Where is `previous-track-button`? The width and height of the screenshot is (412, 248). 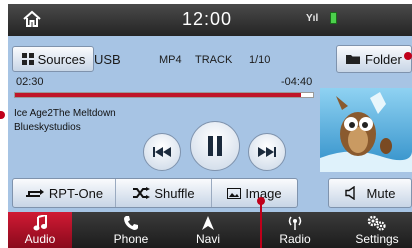 previous-track-button is located at coordinates (162, 152).